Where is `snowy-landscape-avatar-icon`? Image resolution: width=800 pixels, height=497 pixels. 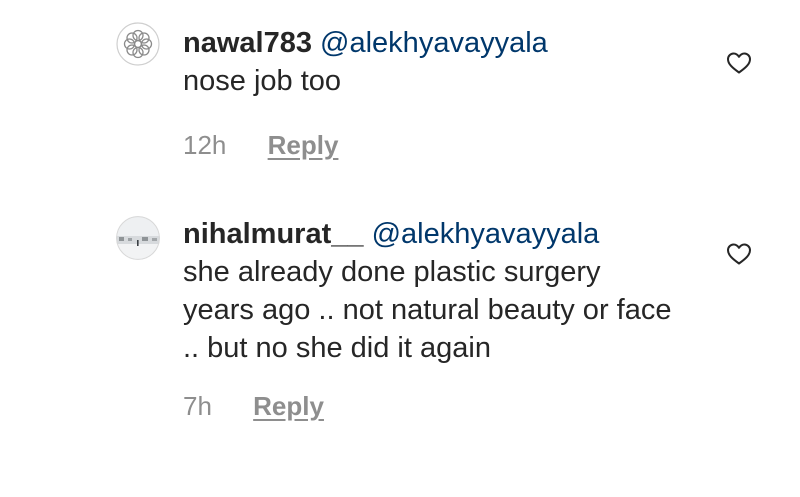
snowy-landscape-avatar-icon is located at coordinates (138, 238).